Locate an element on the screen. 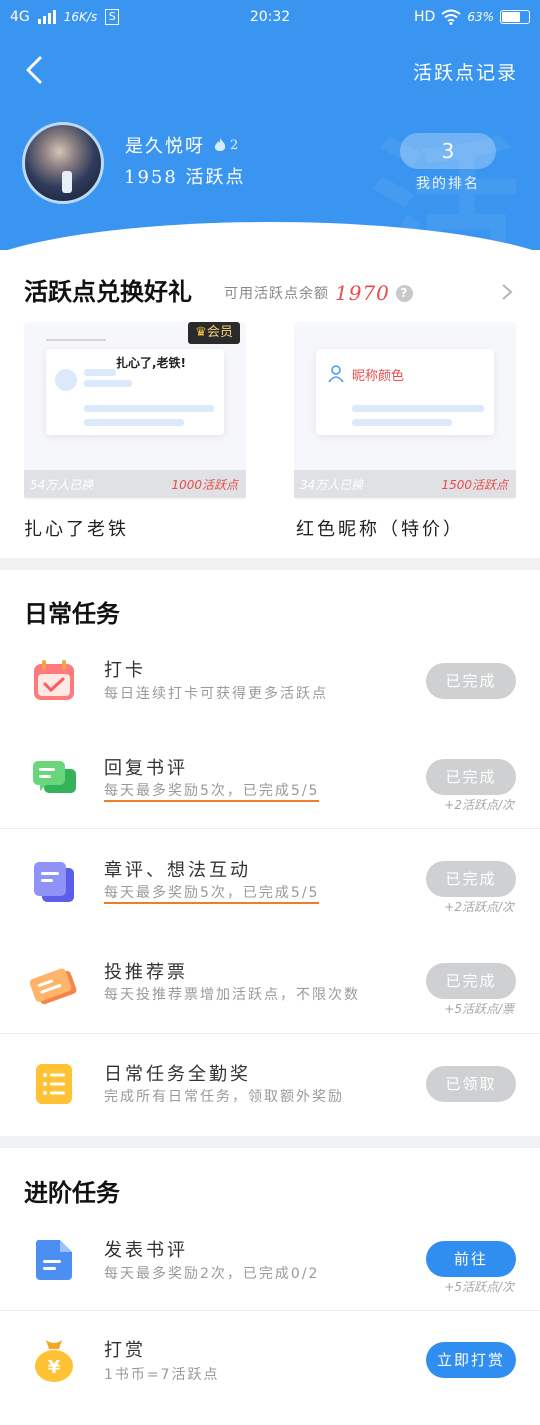 The width and height of the screenshot is (540, 1425). gift-name-2: 红色昵称（特价） is located at coordinates (380, 528).